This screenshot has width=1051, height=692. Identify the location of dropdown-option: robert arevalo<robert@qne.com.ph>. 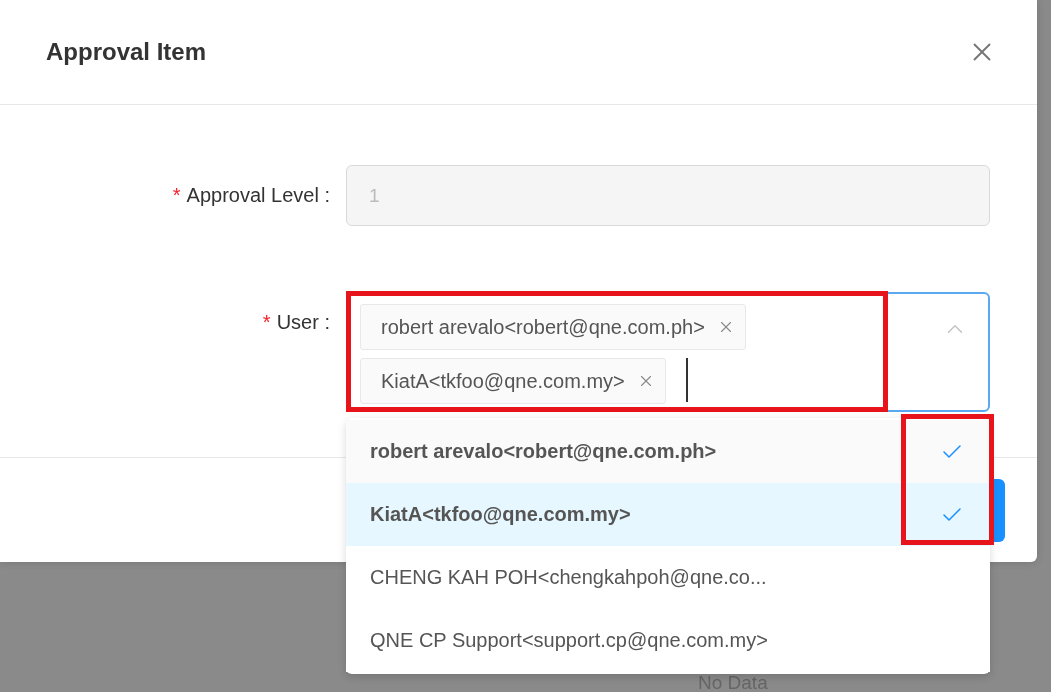
(668, 451).